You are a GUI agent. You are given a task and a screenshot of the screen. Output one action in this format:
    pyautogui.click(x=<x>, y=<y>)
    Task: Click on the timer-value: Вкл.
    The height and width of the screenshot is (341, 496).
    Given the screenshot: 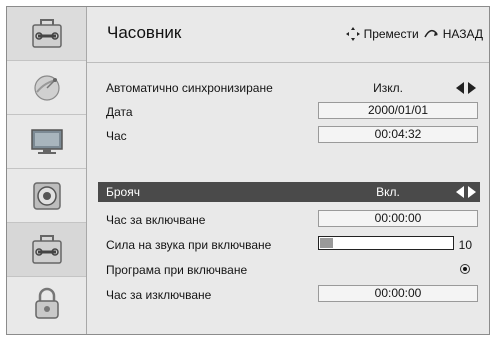 What is the action you would take?
    pyautogui.click(x=388, y=192)
    